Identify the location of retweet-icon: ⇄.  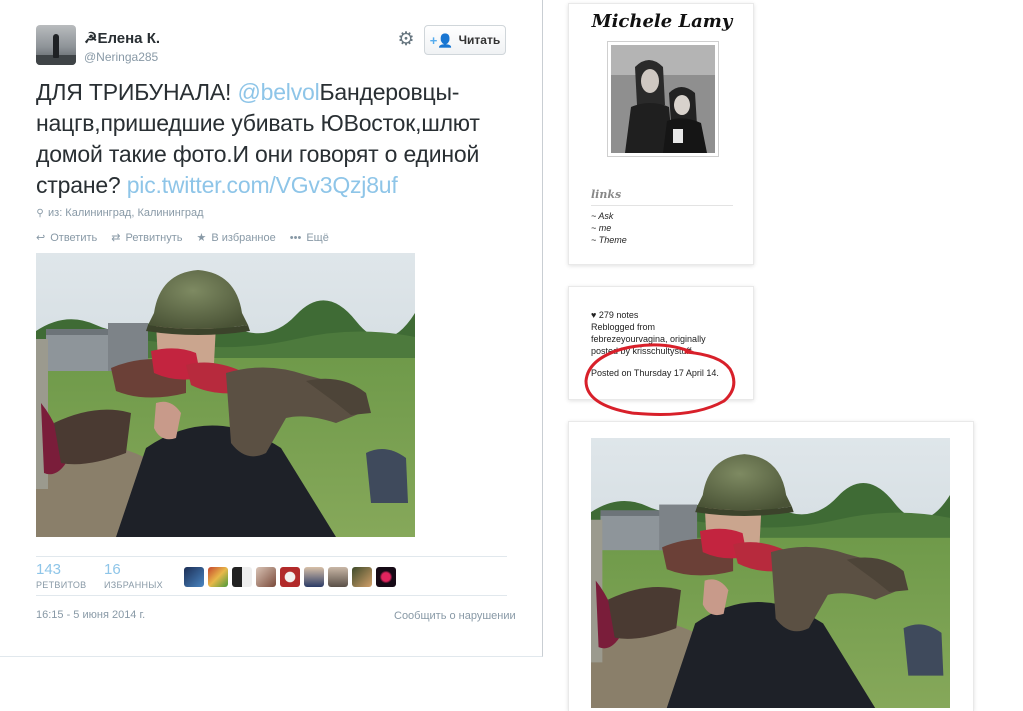
(116, 238).